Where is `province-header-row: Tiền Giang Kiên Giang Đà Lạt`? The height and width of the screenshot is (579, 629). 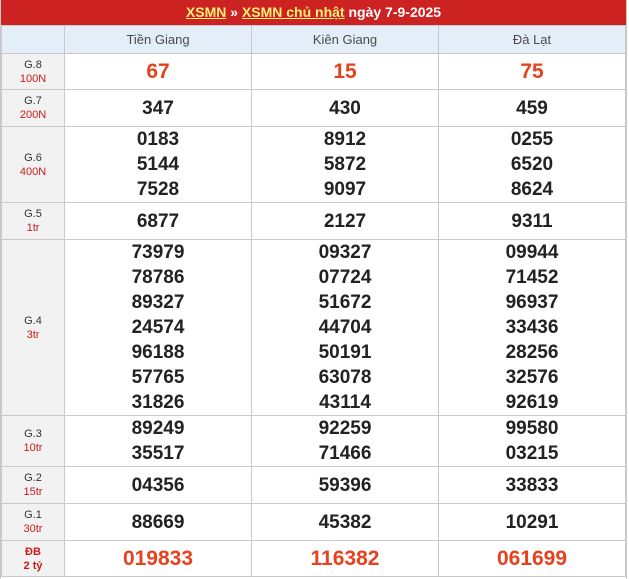
province-header-row: Tiền Giang Kiên Giang Đà Lạt is located at coordinates (313, 39).